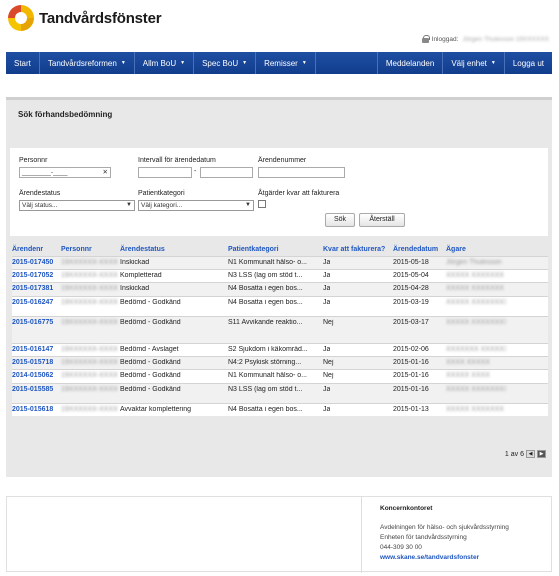  I want to click on footer-line2: Enheten för tandvårdsstyrning, so click(423, 537).